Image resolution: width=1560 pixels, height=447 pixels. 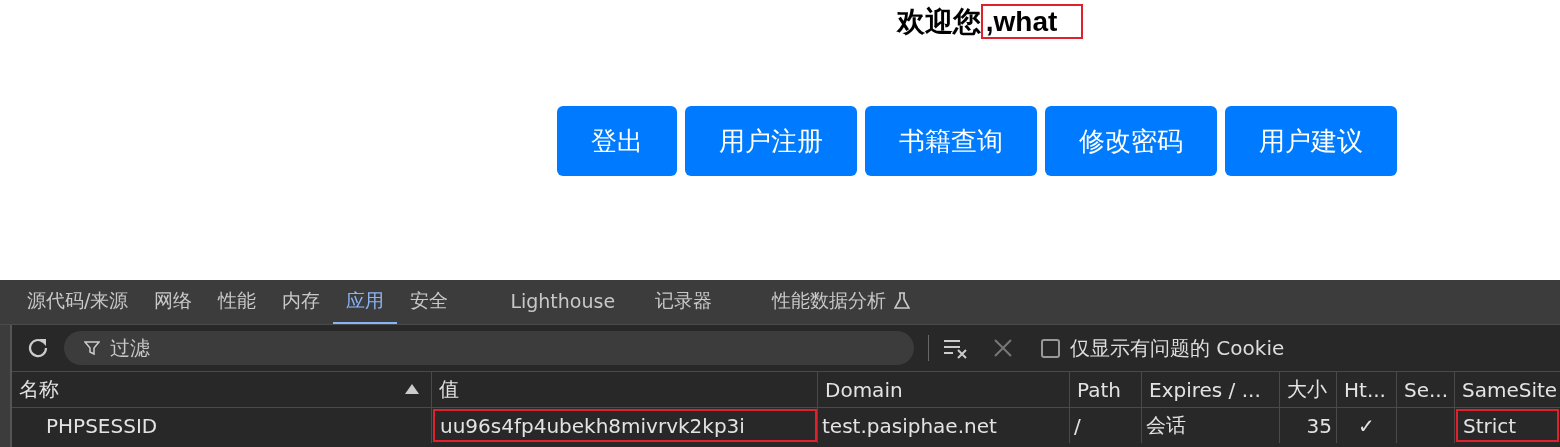 I want to click on table-cell: 会话, so click(x=1211, y=425).